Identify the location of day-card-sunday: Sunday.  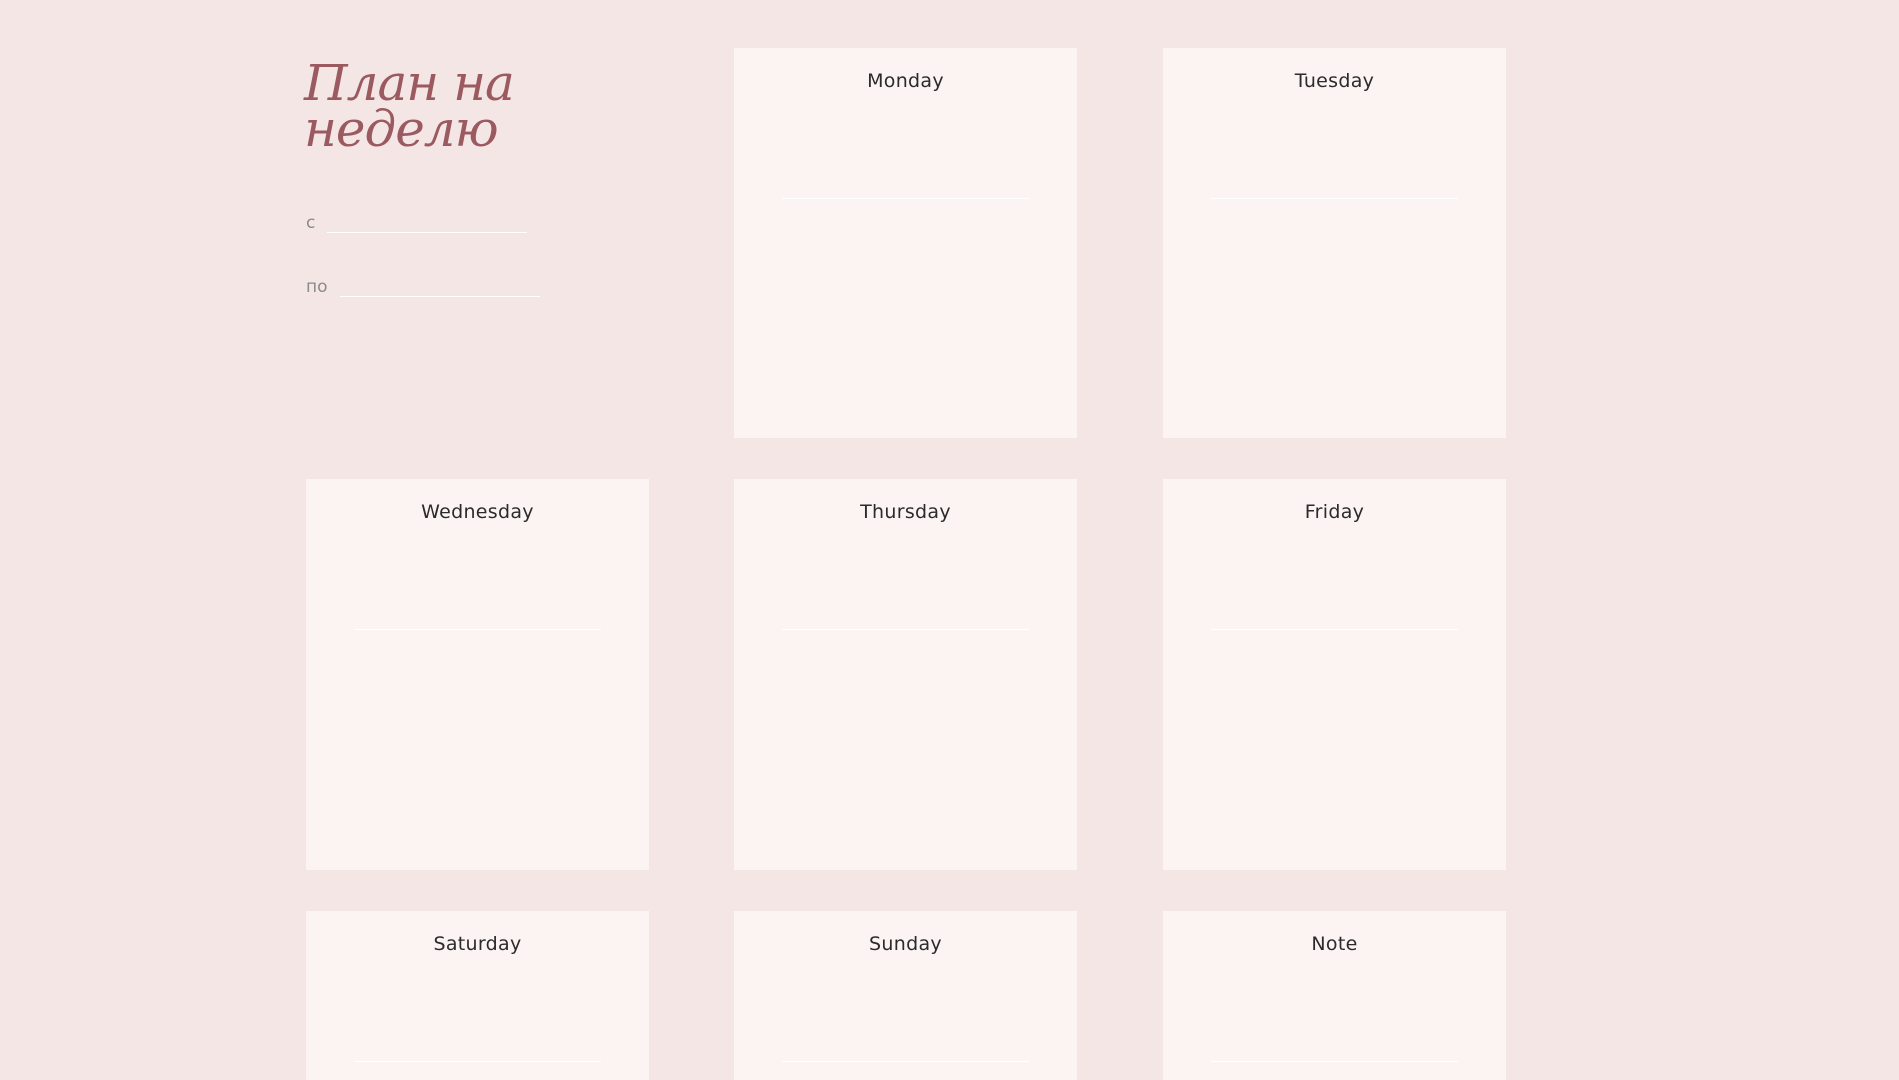
(905, 995).